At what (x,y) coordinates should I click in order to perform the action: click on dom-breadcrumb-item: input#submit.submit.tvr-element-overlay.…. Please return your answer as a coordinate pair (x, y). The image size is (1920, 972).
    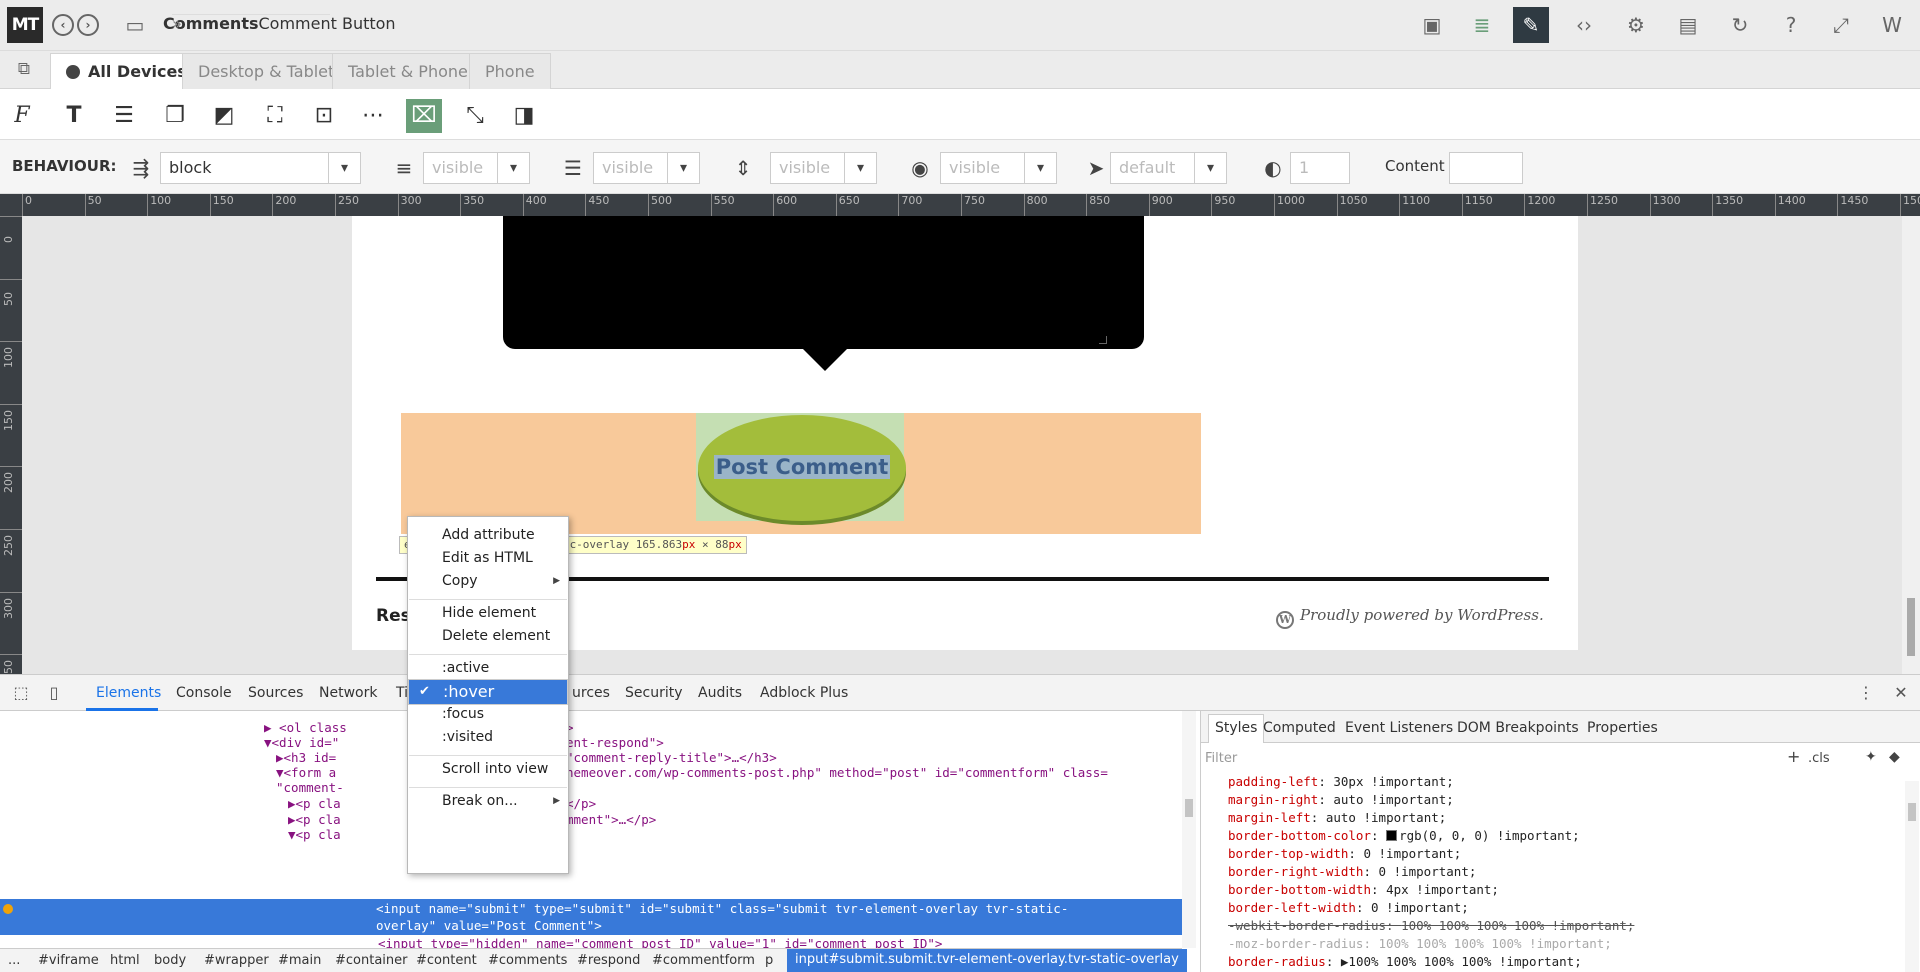
    Looking at the image, I should click on (987, 960).